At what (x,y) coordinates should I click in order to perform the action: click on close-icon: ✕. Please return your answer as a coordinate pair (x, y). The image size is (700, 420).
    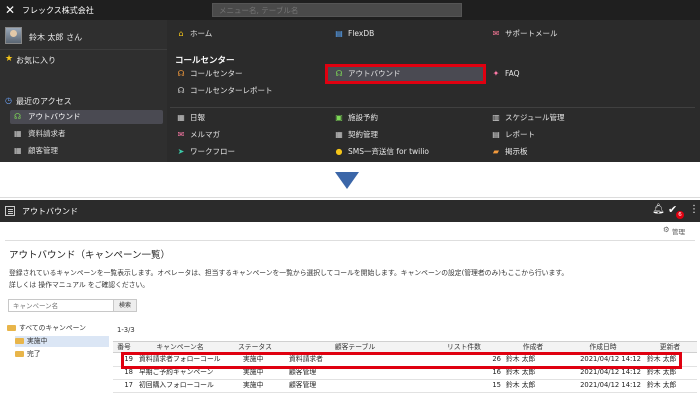
    Looking at the image, I should click on (10, 10).